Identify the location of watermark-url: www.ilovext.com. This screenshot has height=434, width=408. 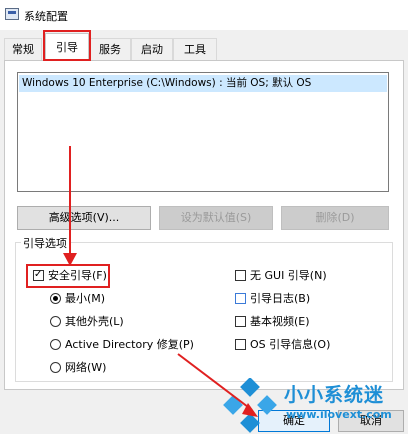
(339, 414).